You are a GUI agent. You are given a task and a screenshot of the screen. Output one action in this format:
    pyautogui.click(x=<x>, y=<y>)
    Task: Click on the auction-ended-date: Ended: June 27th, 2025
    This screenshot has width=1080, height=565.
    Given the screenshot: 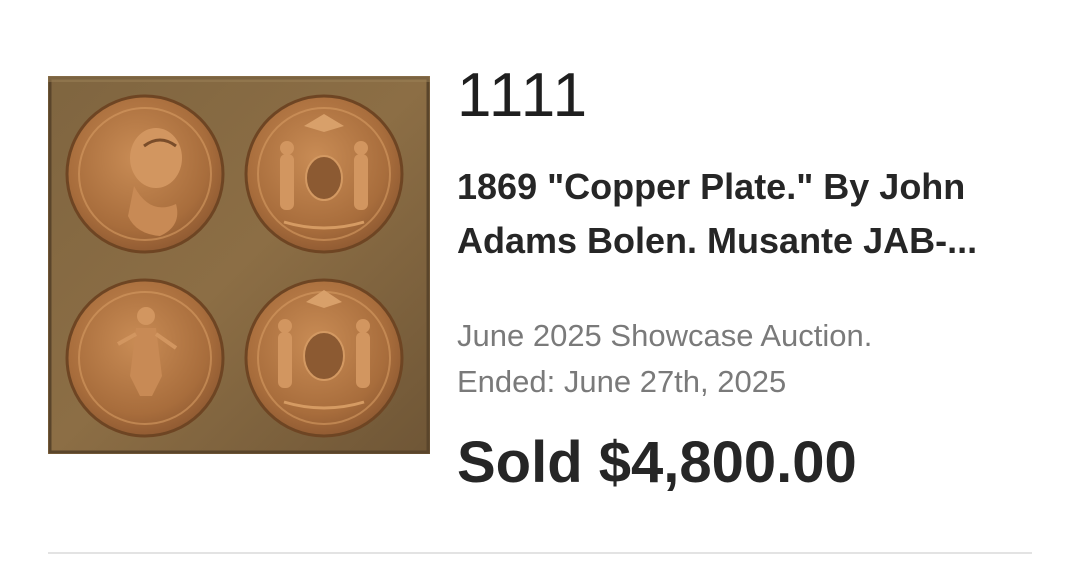 What is the action you would take?
    pyautogui.click(x=622, y=381)
    